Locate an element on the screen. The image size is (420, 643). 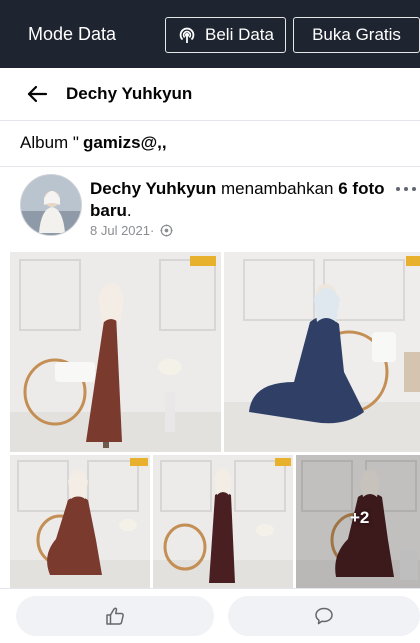
like-button is located at coordinates (115, 616).